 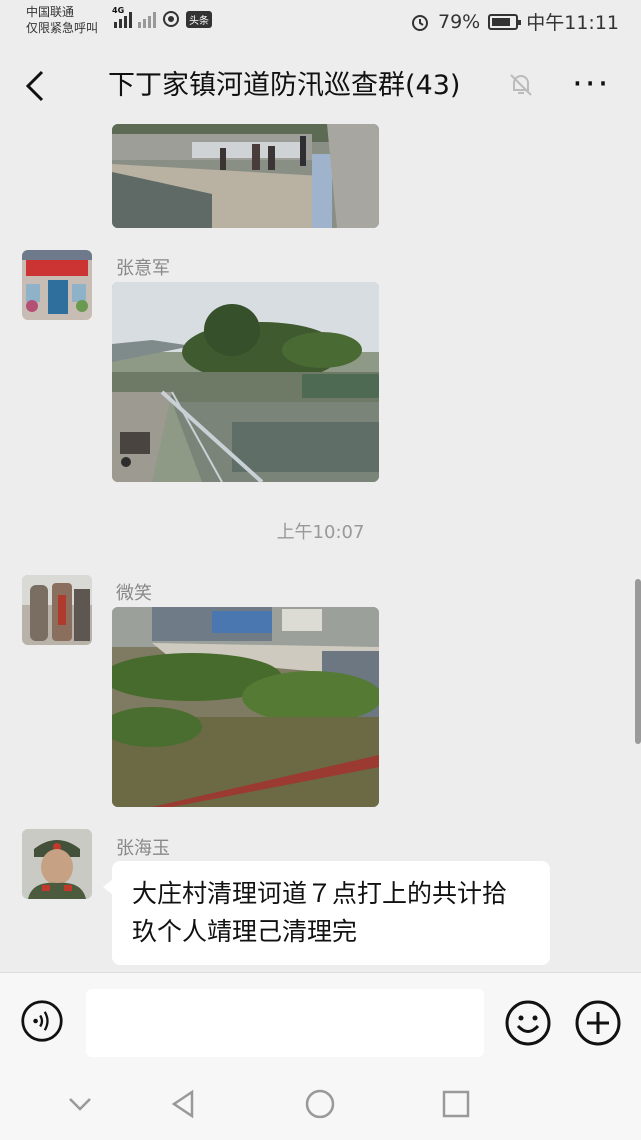 I want to click on emoji-icon, so click(x=528, y=1023).